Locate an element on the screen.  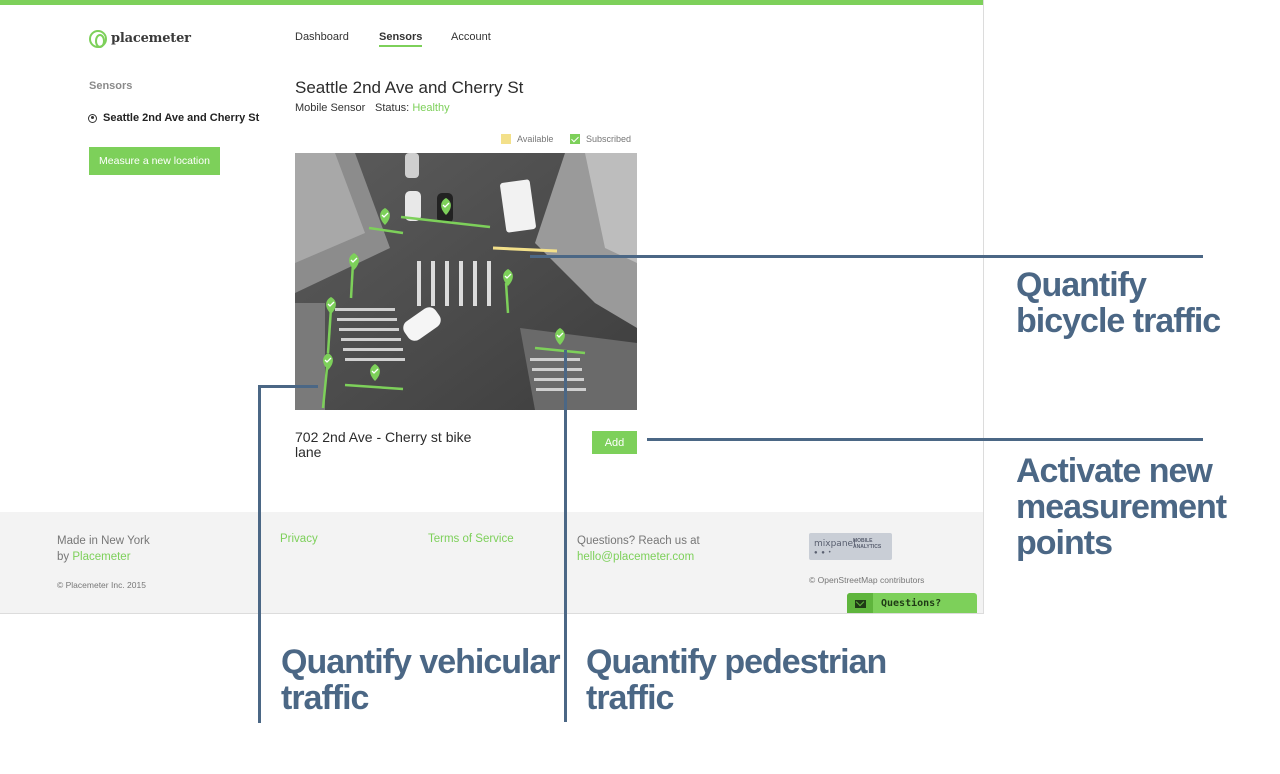
status-label: Status: is located at coordinates (392, 108).